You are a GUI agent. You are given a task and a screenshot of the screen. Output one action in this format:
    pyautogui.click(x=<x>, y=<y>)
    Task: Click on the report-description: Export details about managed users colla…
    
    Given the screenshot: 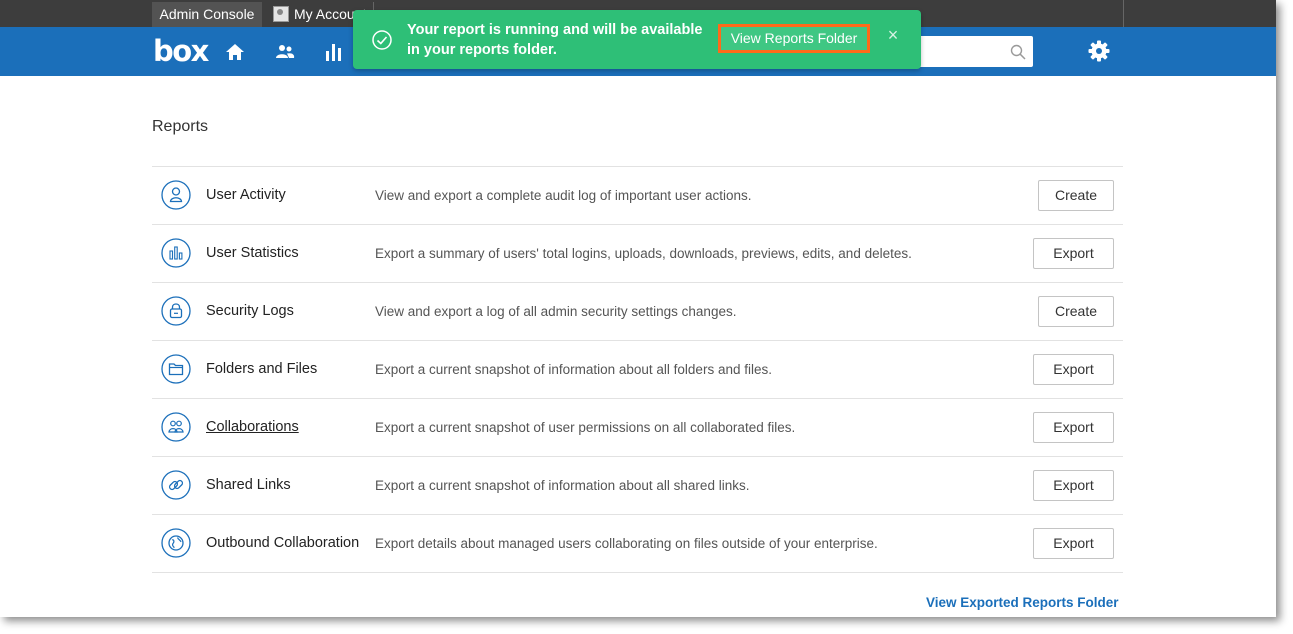 What is the action you would take?
    pyautogui.click(x=626, y=543)
    